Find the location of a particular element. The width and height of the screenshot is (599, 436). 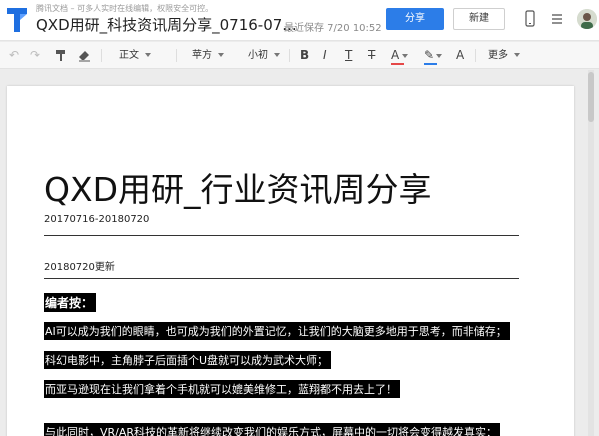

save-status: 最近保存 7/20 10:52 is located at coordinates (333, 28).